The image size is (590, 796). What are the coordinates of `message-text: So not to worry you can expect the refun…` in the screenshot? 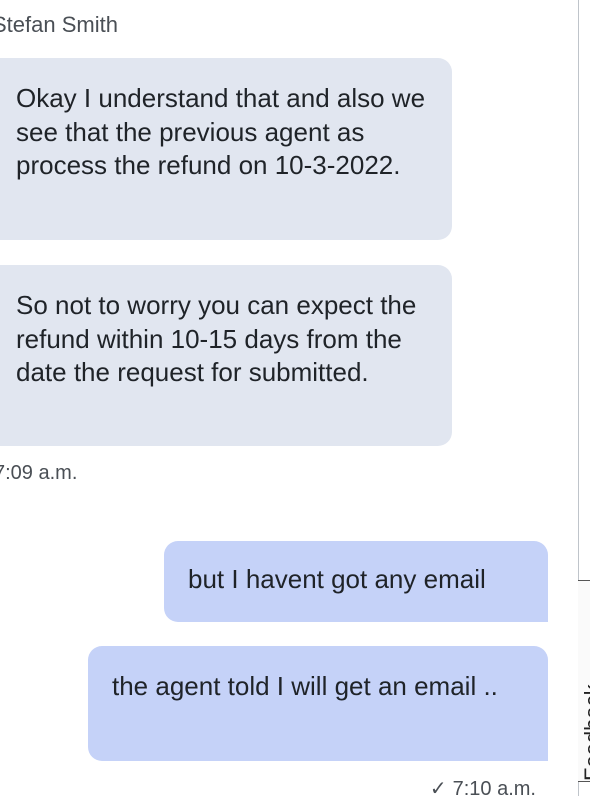 It's located at (216, 338).